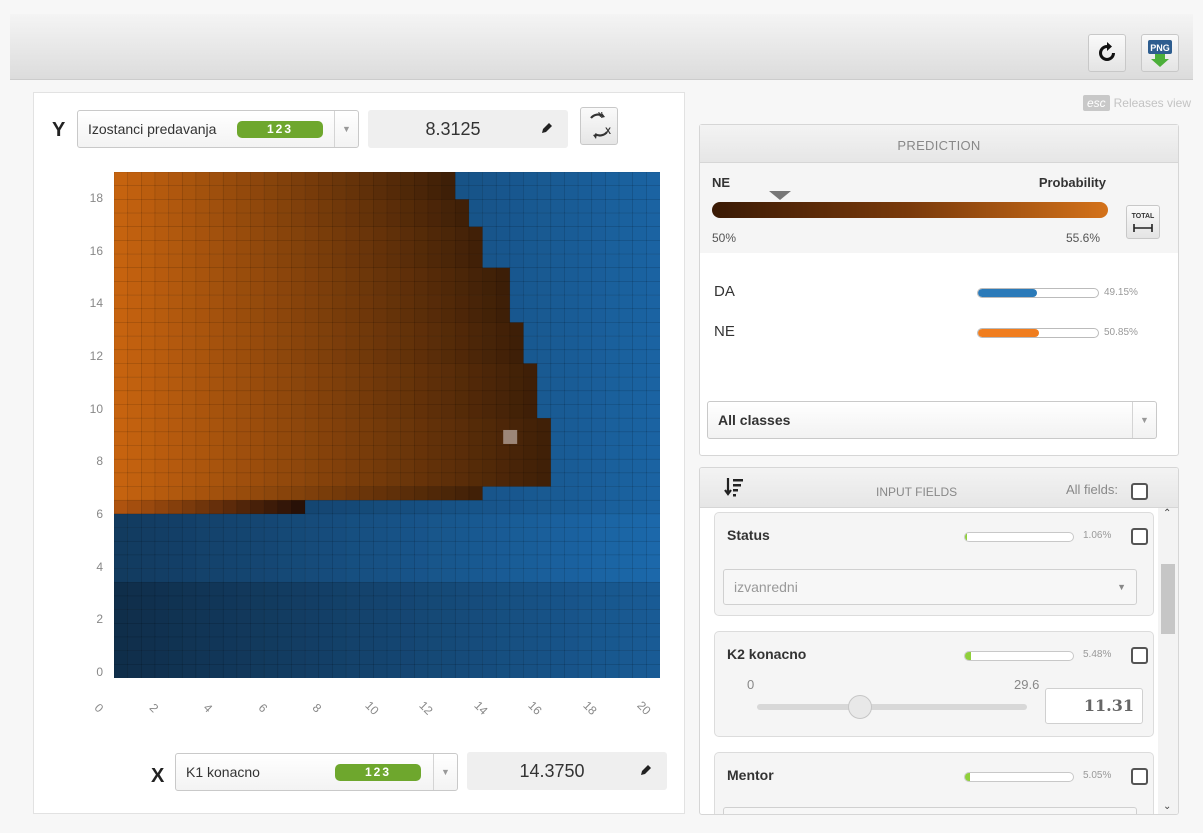 This screenshot has height=833, width=1203. What do you see at coordinates (316, 772) in the screenshot?
I see `x-field-select: K1 konacno 123 ▼` at bounding box center [316, 772].